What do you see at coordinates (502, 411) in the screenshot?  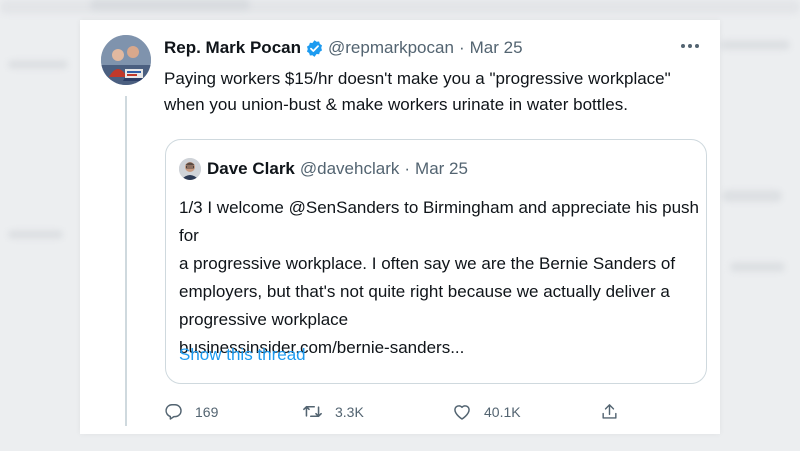 I see `like-count: 40.1K` at bounding box center [502, 411].